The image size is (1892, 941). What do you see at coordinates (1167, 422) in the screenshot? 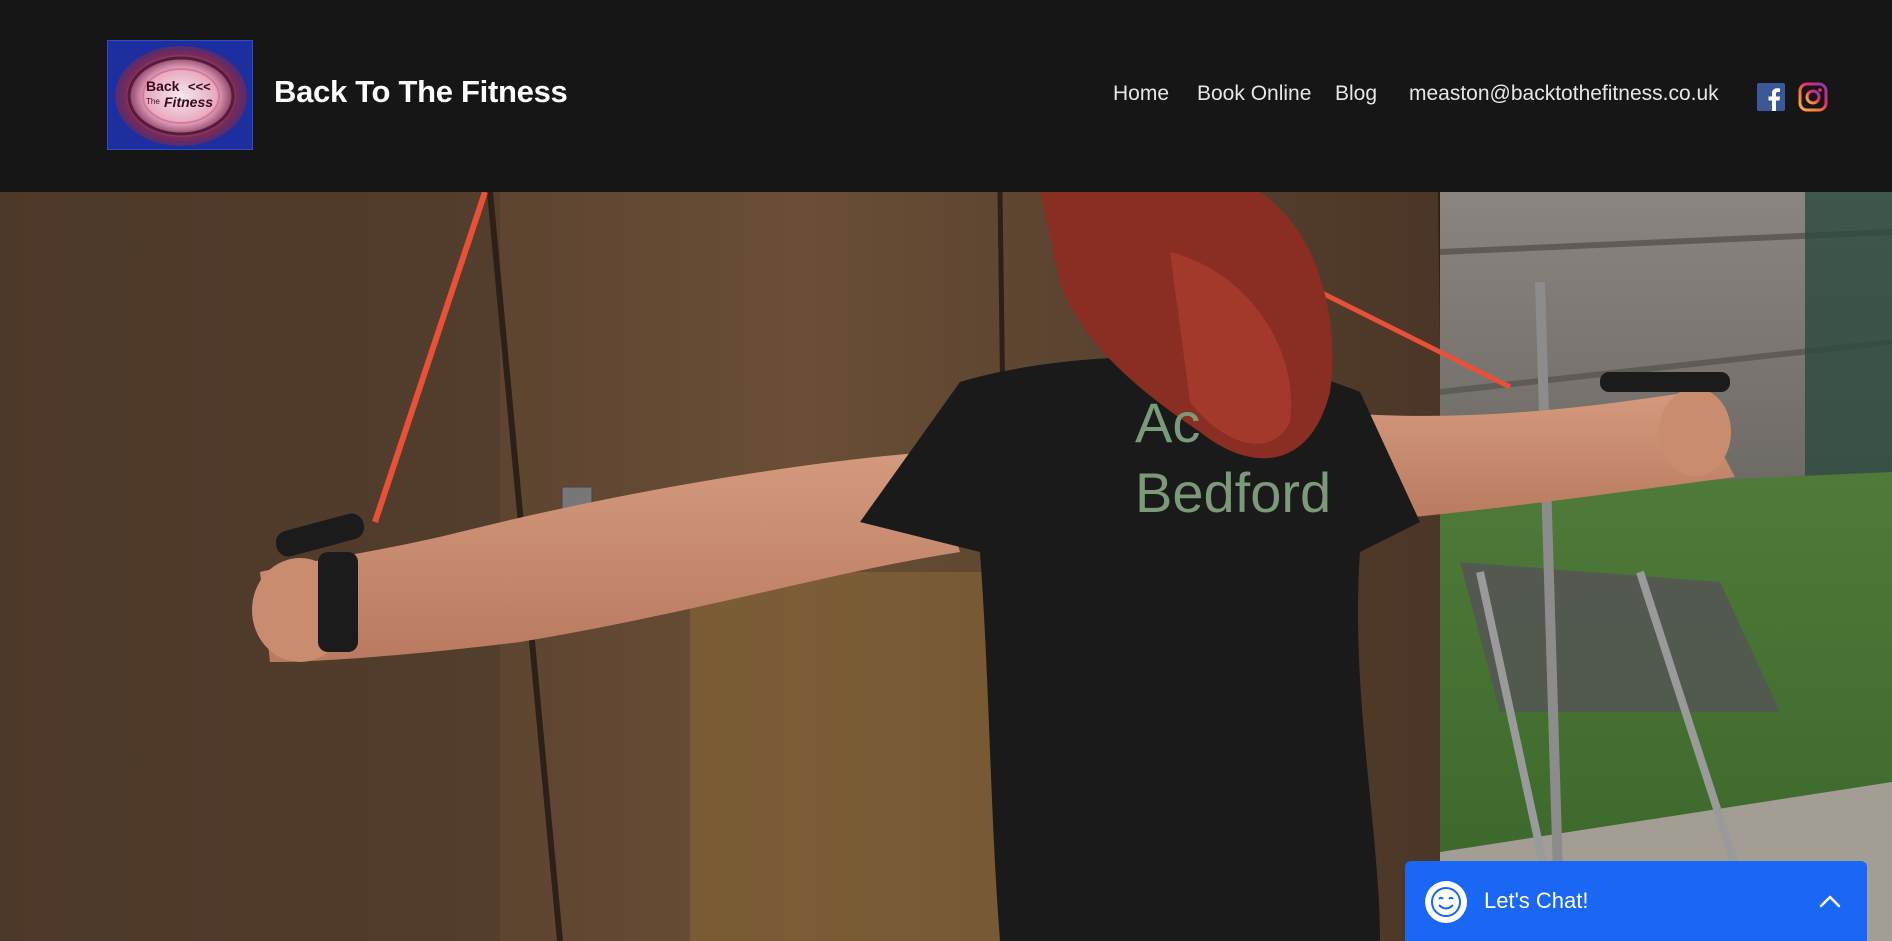
I see `shirt-text-line1: Ac` at bounding box center [1167, 422].